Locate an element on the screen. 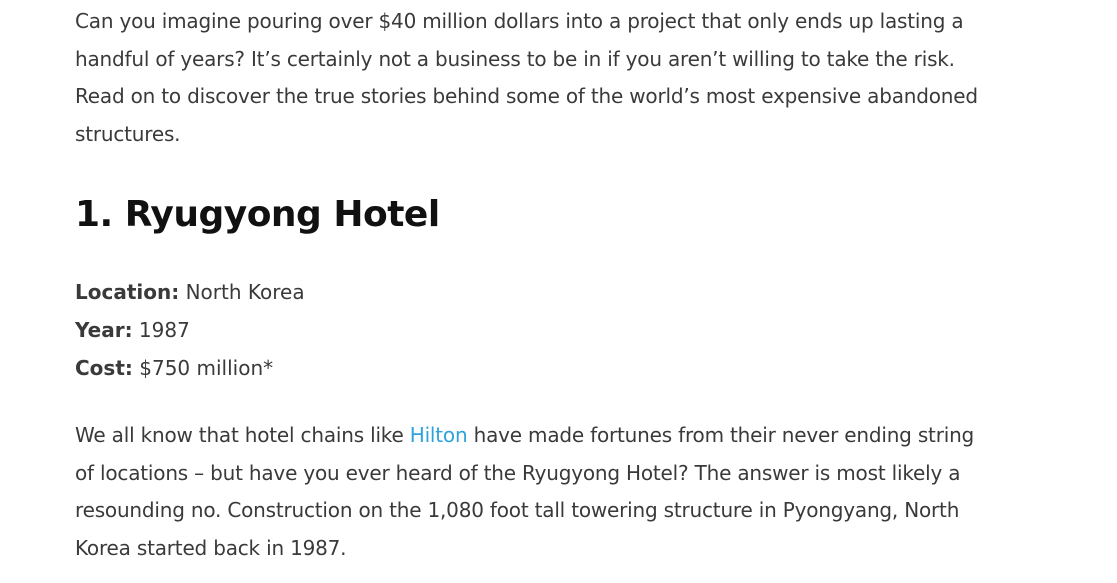 The height and width of the screenshot is (583, 1117). fact-year: Year: 1987 is located at coordinates (535, 331).